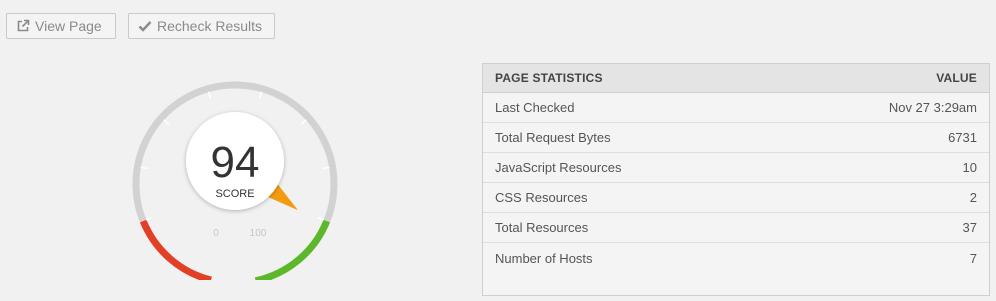  Describe the element at coordinates (736, 258) in the screenshot. I see `table-row: Number of Hosts 7` at that location.